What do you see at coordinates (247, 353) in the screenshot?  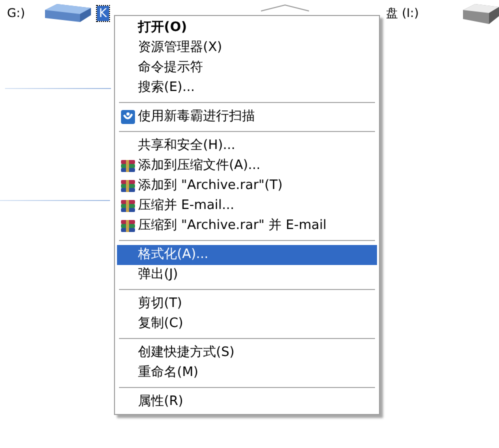 I see `menu-item: 创建快捷方式(S)` at bounding box center [247, 353].